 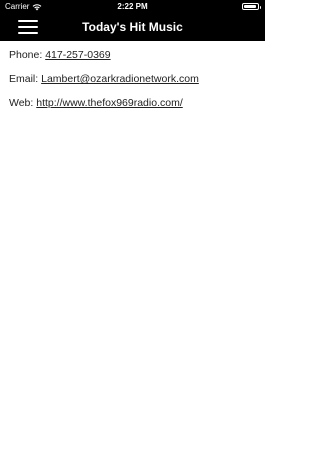 What do you see at coordinates (133, 60) in the screenshot?
I see `phone-row: Phone: 417-257-0369` at bounding box center [133, 60].